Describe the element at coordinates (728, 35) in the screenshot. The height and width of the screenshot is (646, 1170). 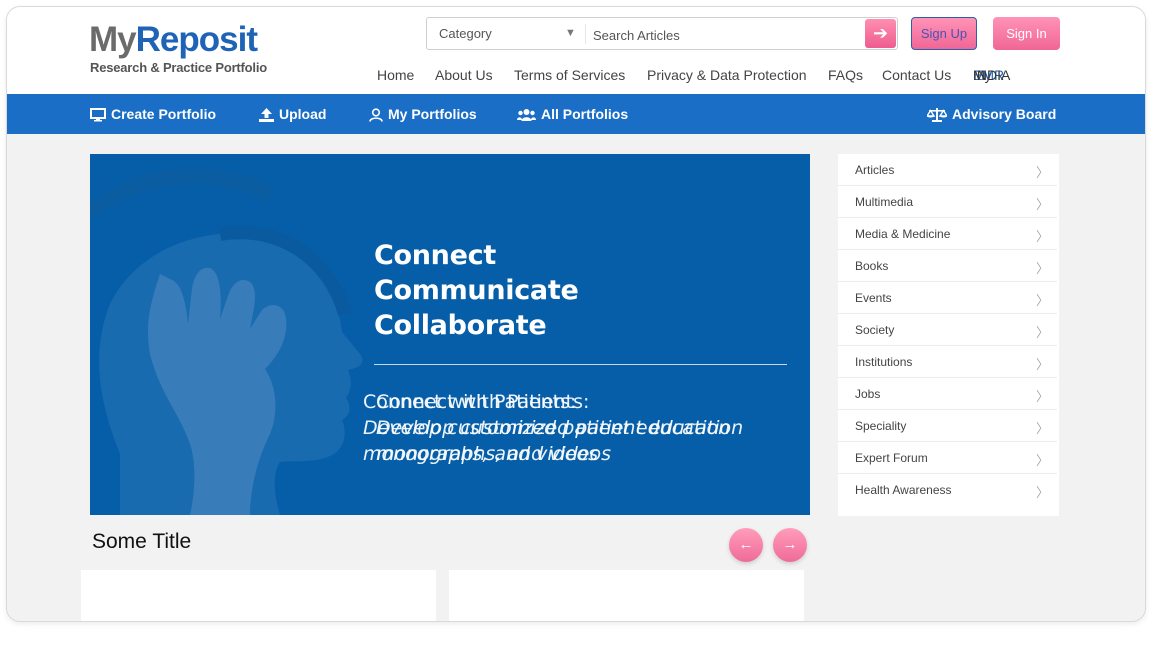
I see `search-input` at that location.